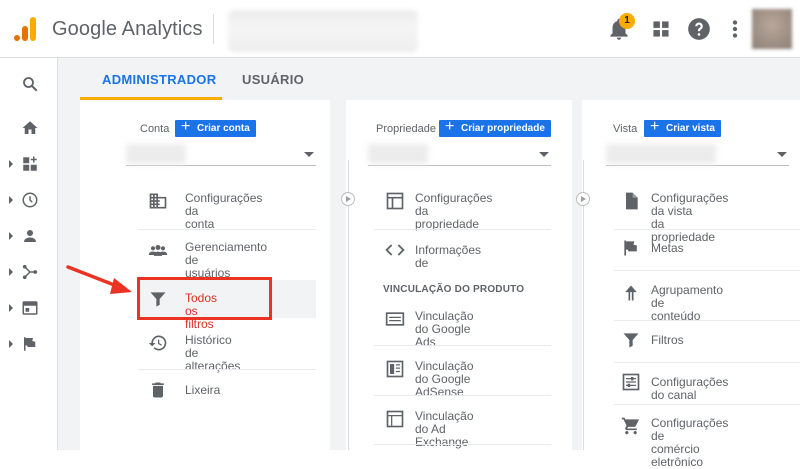 The image size is (800, 469). What do you see at coordinates (677, 455) in the screenshot?
I see `ecommerce-settings-line2: comércio eletrônico` at bounding box center [677, 455].